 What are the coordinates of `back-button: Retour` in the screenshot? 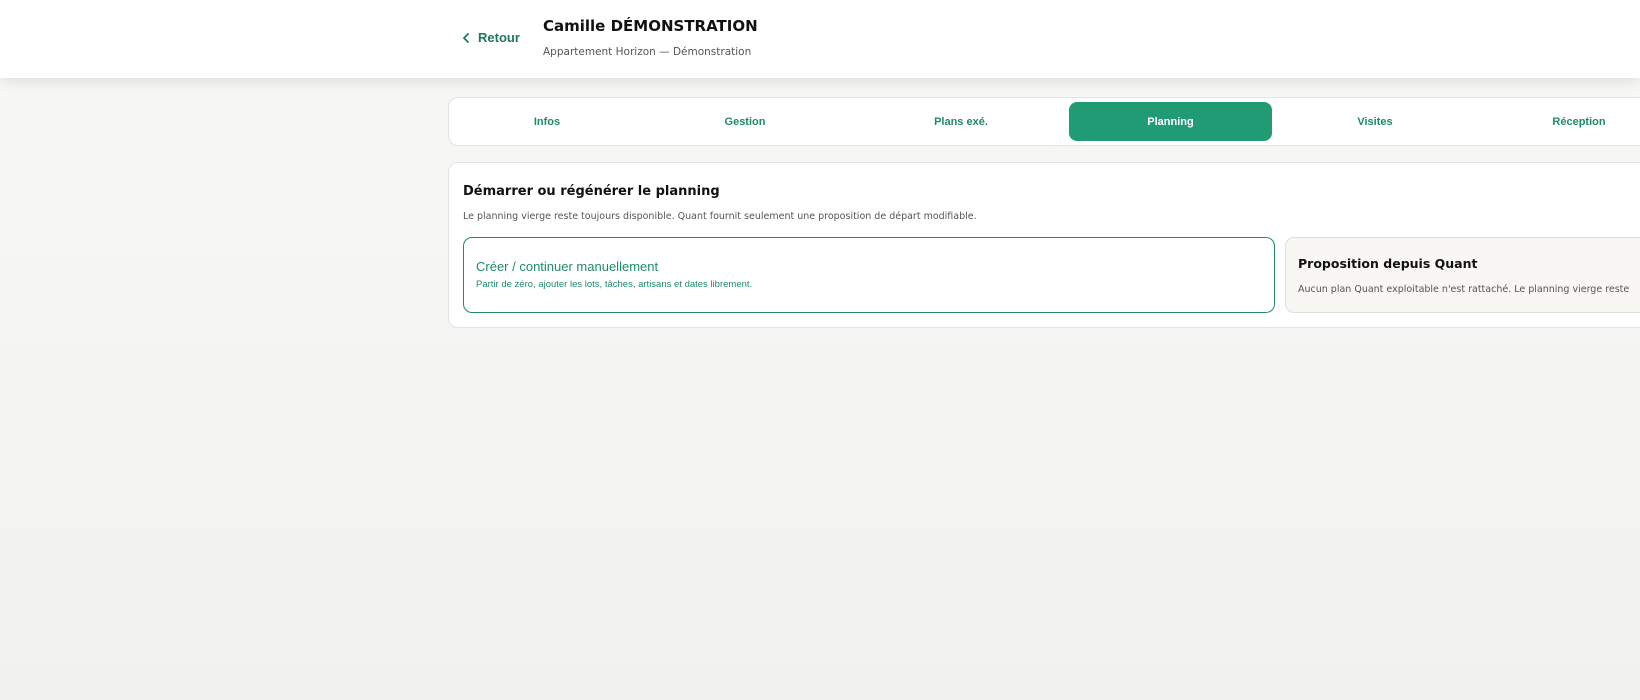 It's located at (491, 37).